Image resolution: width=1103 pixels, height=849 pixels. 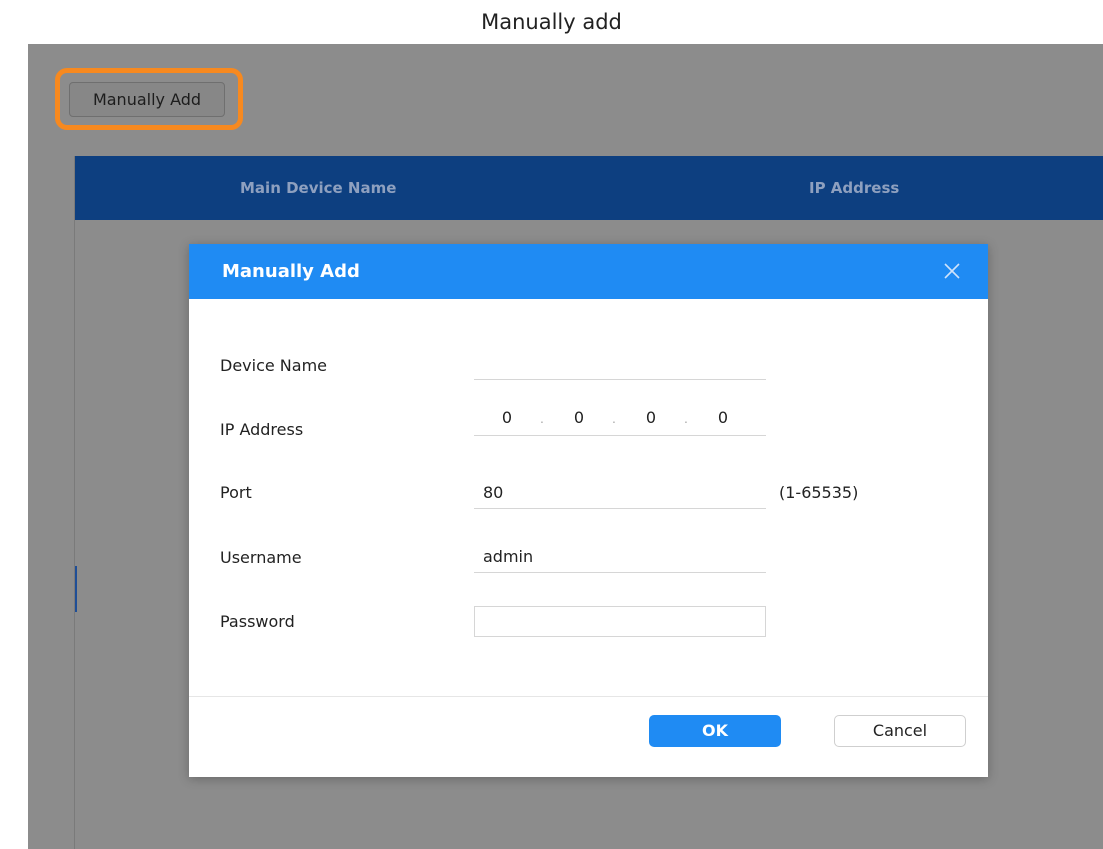 I want to click on device-name-label: Device Name, so click(x=274, y=365).